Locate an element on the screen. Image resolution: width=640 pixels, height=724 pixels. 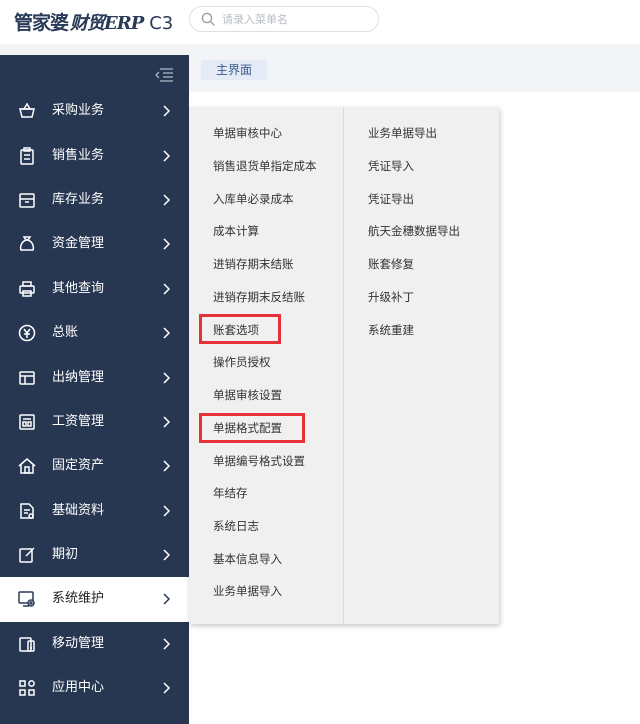
sidebar-item-sales: 销售业务 is located at coordinates (94, 155).